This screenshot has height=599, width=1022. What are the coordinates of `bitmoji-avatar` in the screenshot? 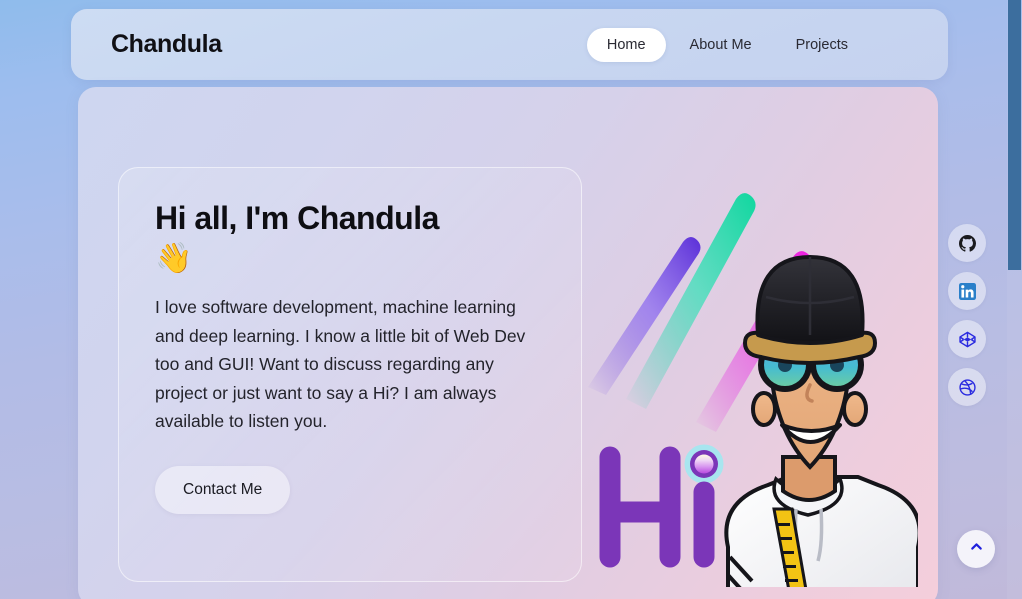 It's located at (821, 421).